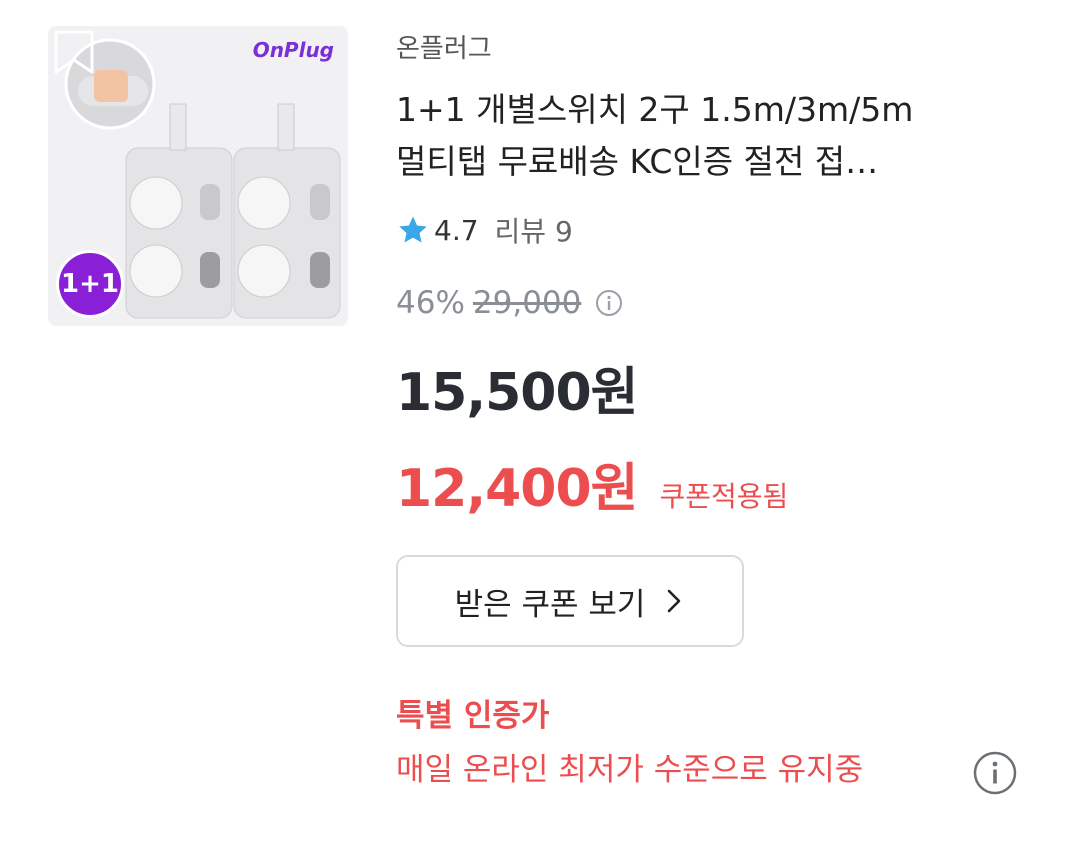 This screenshot has width=1080, height=865. What do you see at coordinates (198, 176) in the screenshot?
I see `product-image: OnPlug 1+1` at bounding box center [198, 176].